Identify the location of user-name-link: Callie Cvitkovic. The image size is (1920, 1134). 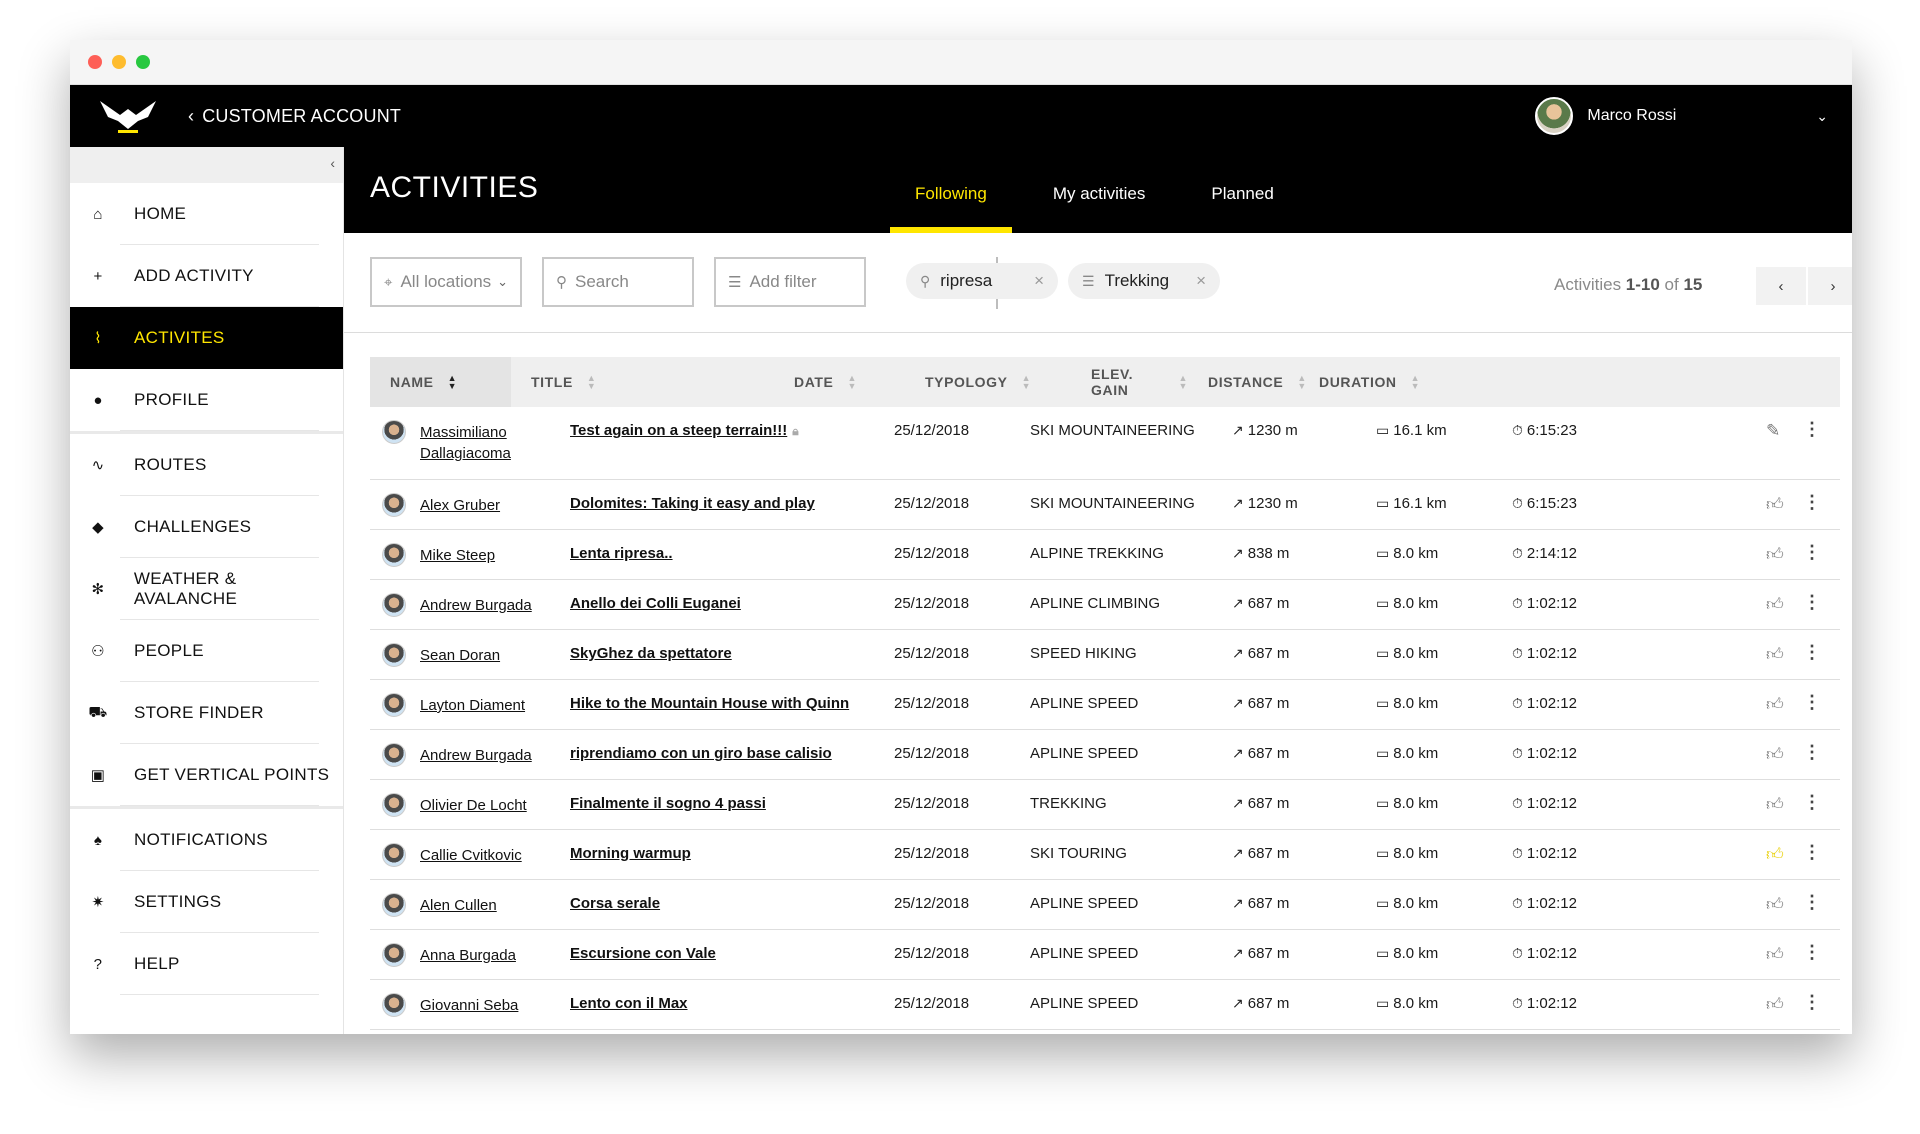
(485, 855).